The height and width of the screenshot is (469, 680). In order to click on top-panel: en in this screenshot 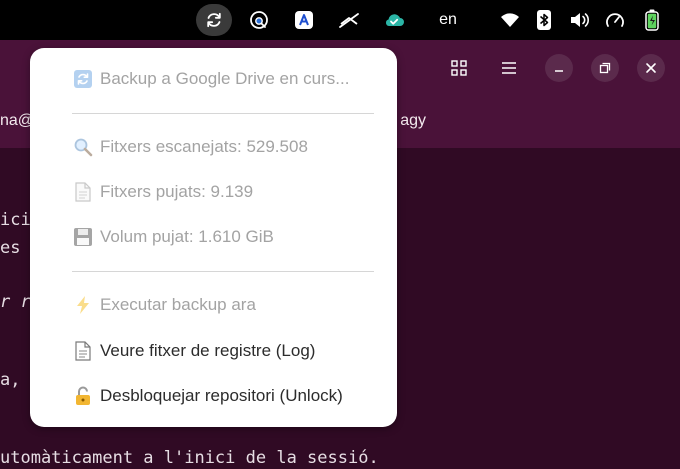, I will do `click(340, 20)`.